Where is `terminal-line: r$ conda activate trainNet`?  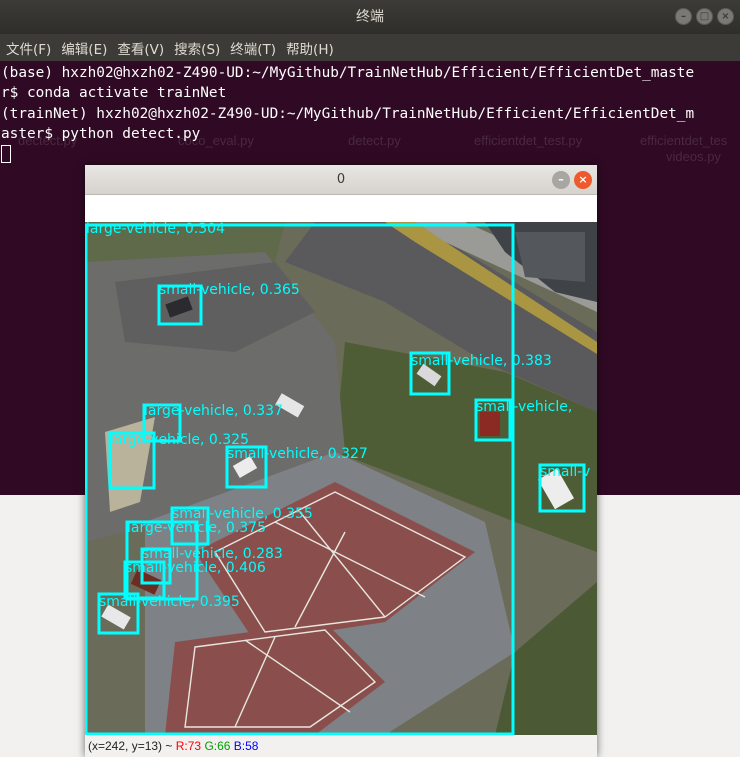
terminal-line: r$ conda activate trainNet is located at coordinates (114, 93).